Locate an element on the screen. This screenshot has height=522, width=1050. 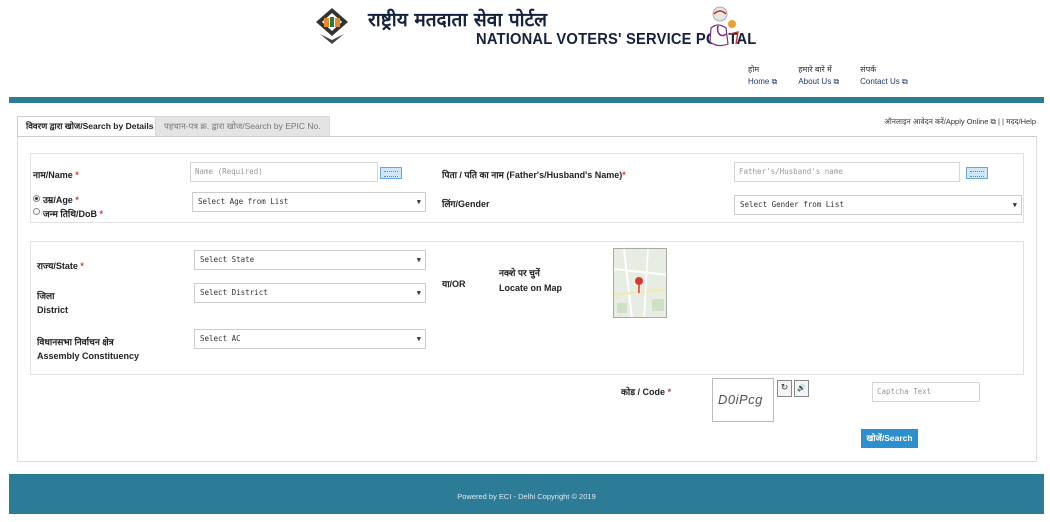
ac-select-value: Select AC is located at coordinates (220, 338).